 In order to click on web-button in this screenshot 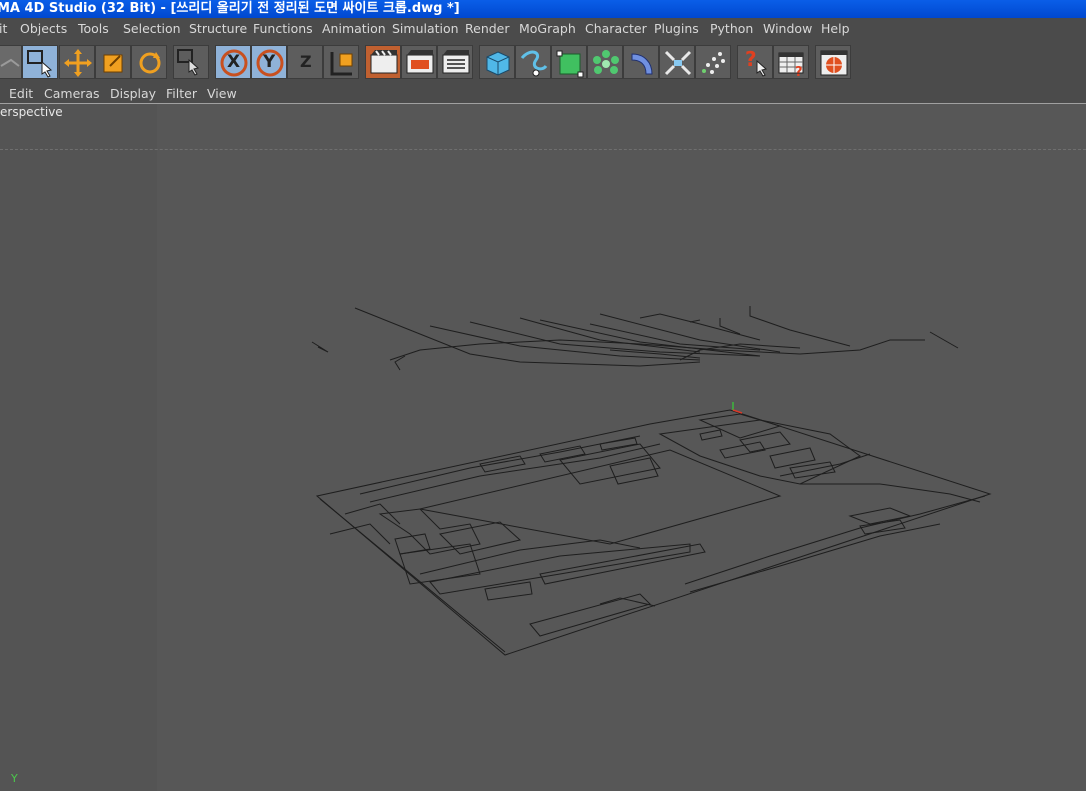, I will do `click(833, 62)`.